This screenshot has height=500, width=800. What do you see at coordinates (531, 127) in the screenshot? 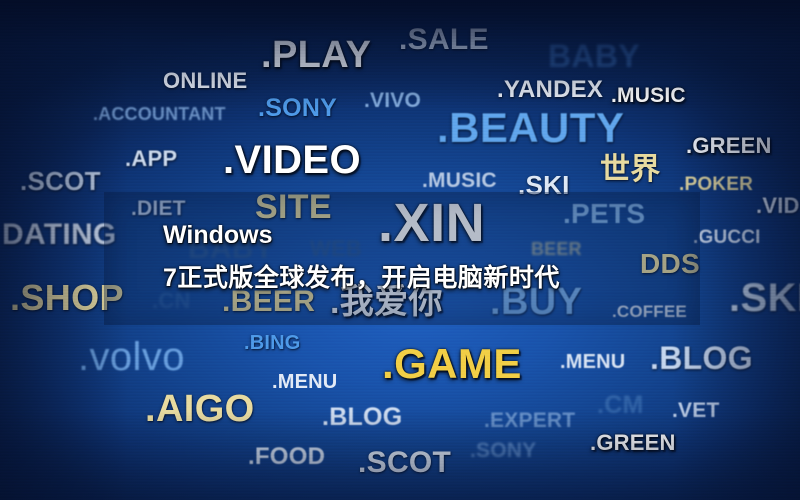
I see `wordcloud-word: .BEAUTY` at bounding box center [531, 127].